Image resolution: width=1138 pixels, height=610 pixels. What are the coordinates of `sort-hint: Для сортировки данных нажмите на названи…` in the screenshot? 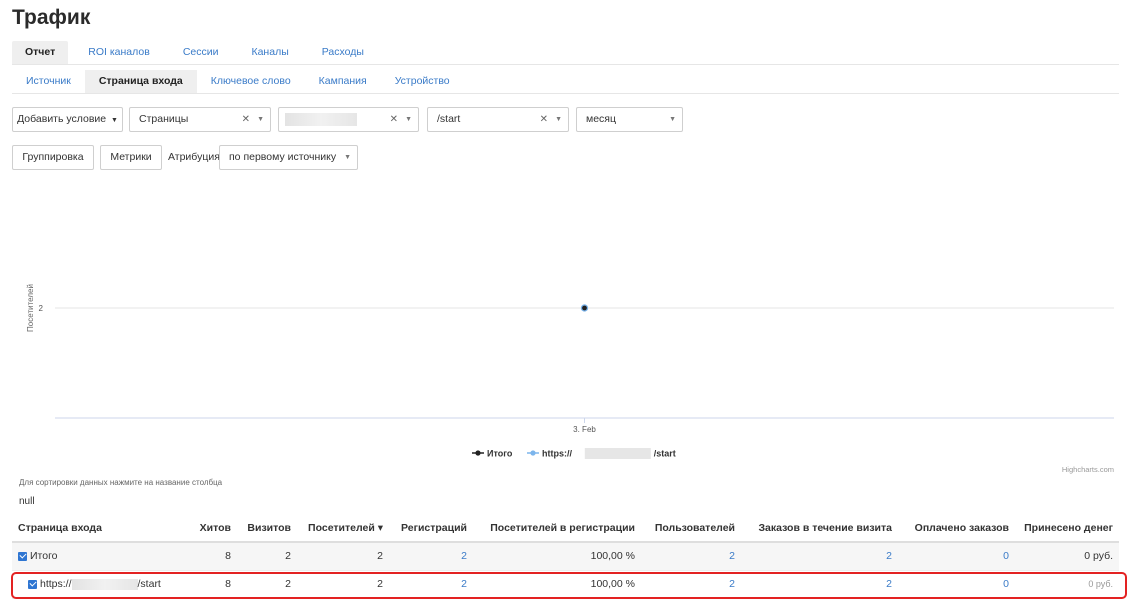 It's located at (121, 482).